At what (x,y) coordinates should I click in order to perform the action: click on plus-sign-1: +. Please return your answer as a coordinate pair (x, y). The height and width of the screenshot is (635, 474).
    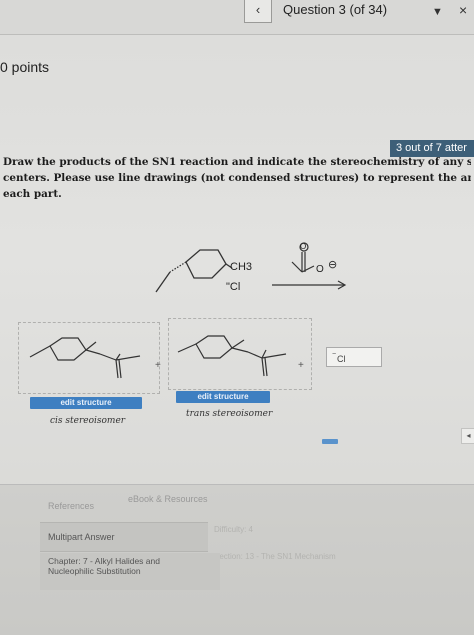
    Looking at the image, I should click on (158, 365).